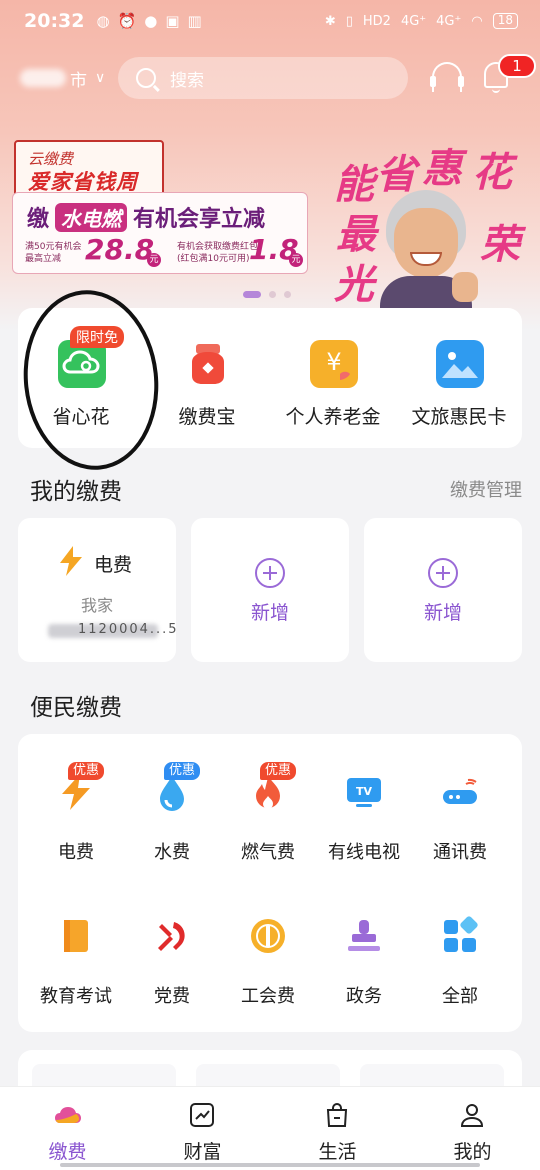 This screenshot has width=540, height=1170. What do you see at coordinates (252, 294) in the screenshot?
I see `carousel-dot-active` at bounding box center [252, 294].